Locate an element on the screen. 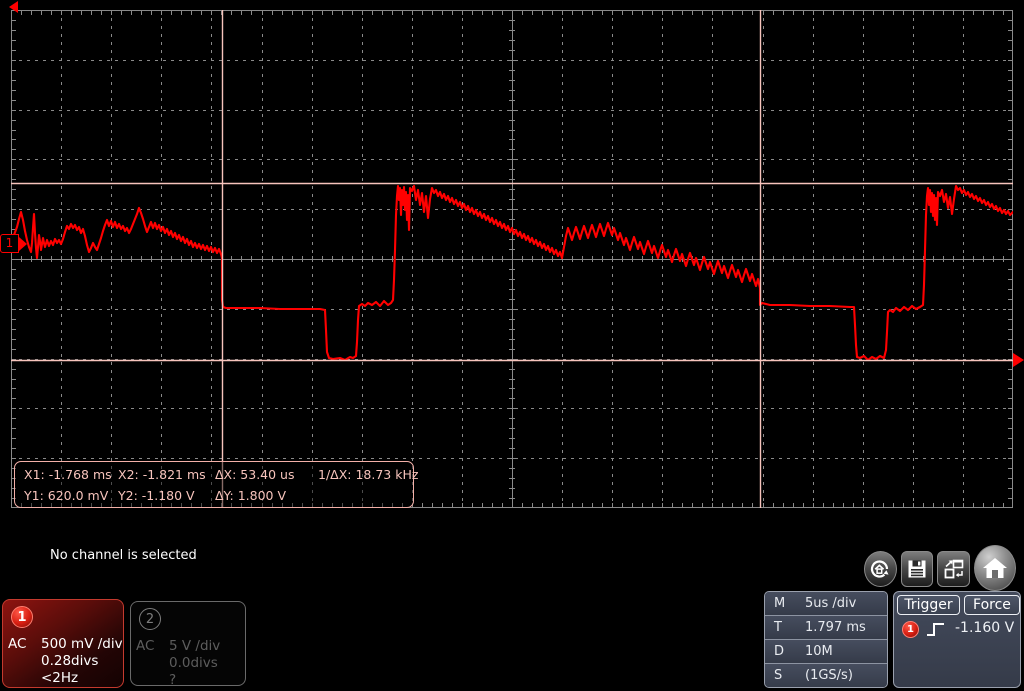 The height and width of the screenshot is (691, 1024). channel-2-frequency: ? is located at coordinates (173, 680).